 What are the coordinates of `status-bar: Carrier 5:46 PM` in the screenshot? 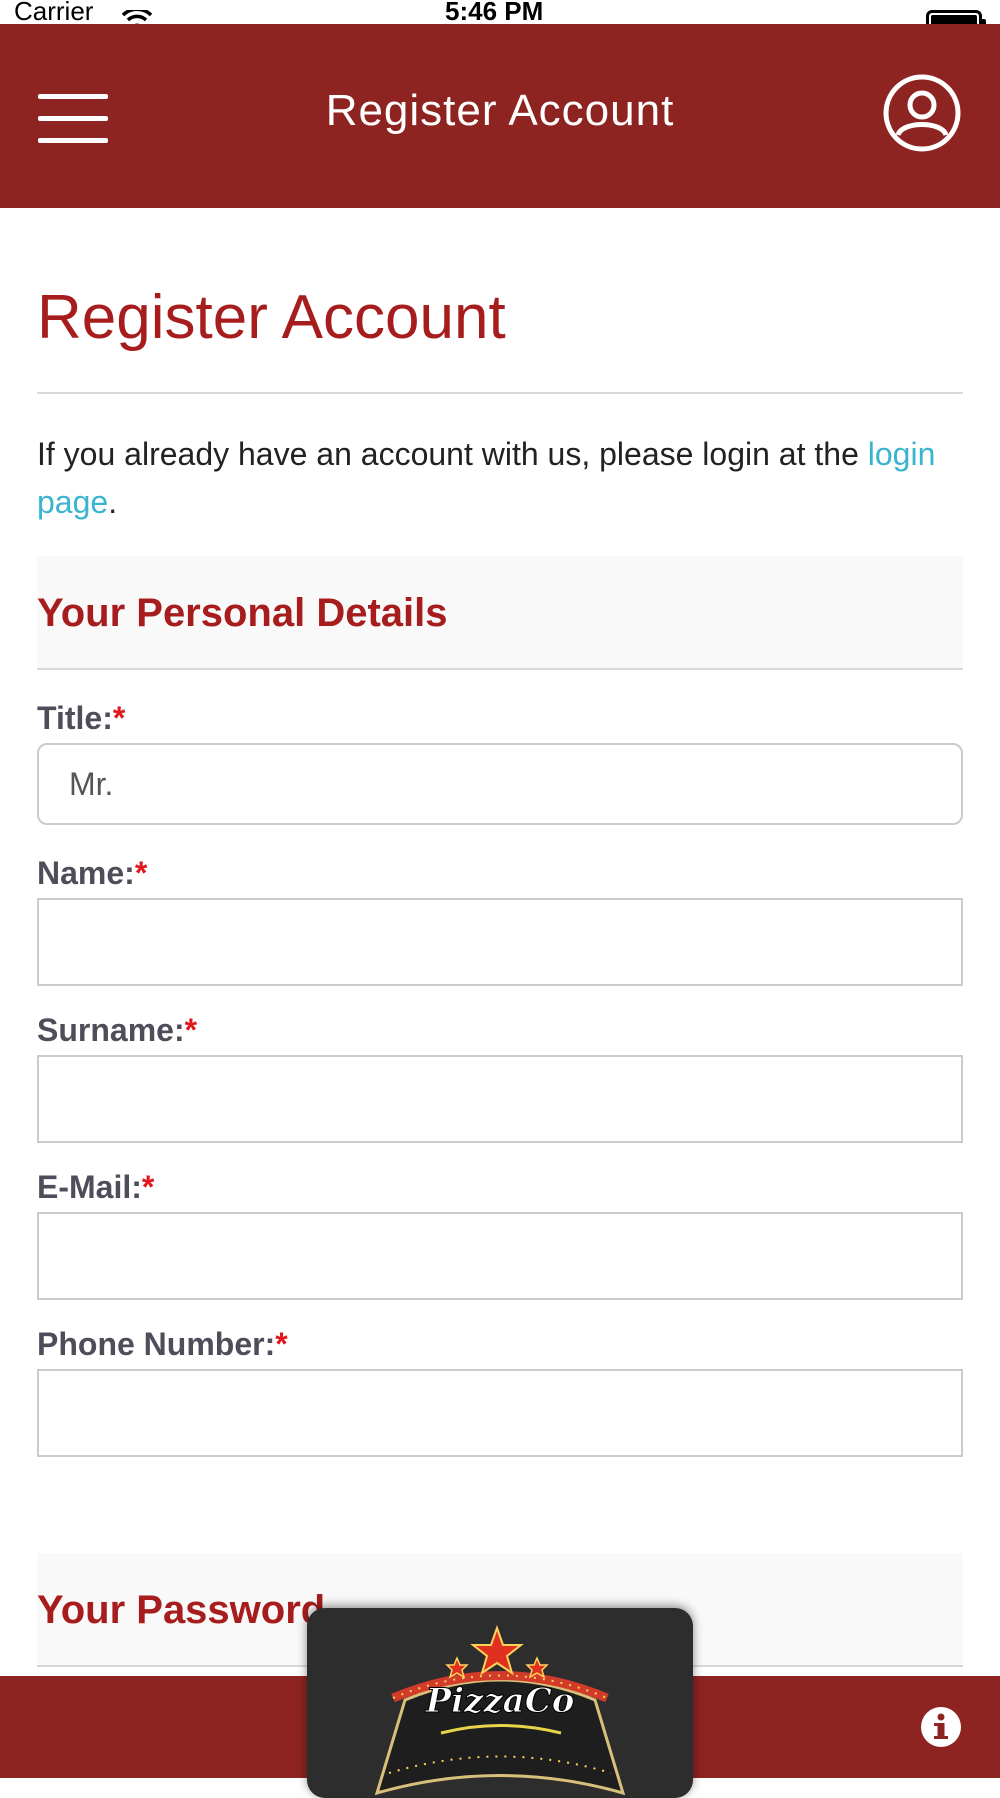 It's located at (500, 17).